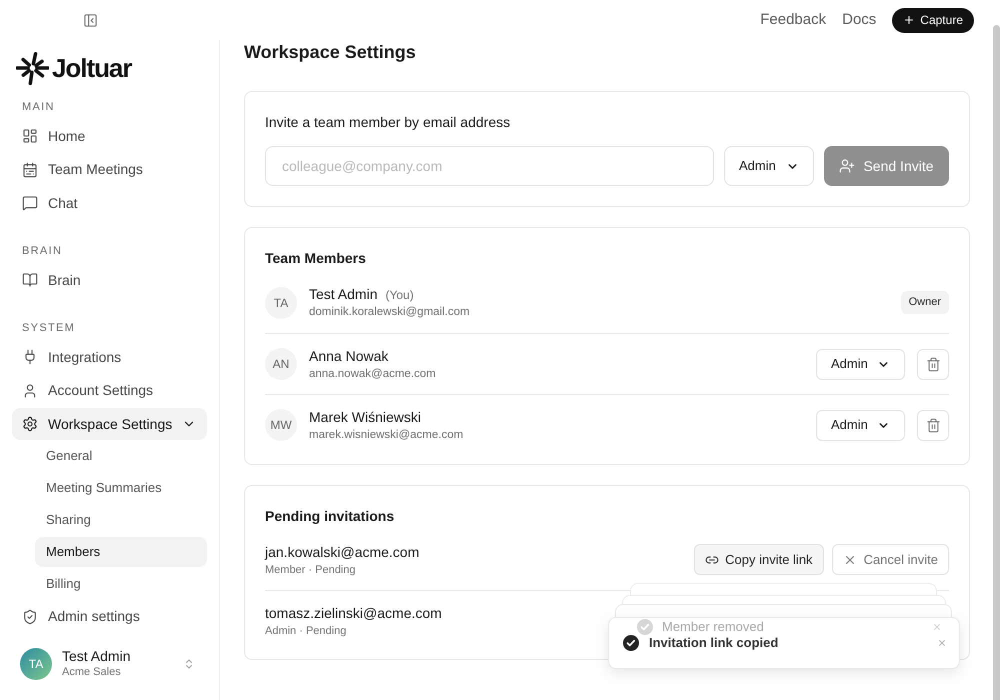 The image size is (1000, 700). Describe the element at coordinates (389, 312) in the screenshot. I see `member-email: dominik.koralewski@gmail.com` at that location.